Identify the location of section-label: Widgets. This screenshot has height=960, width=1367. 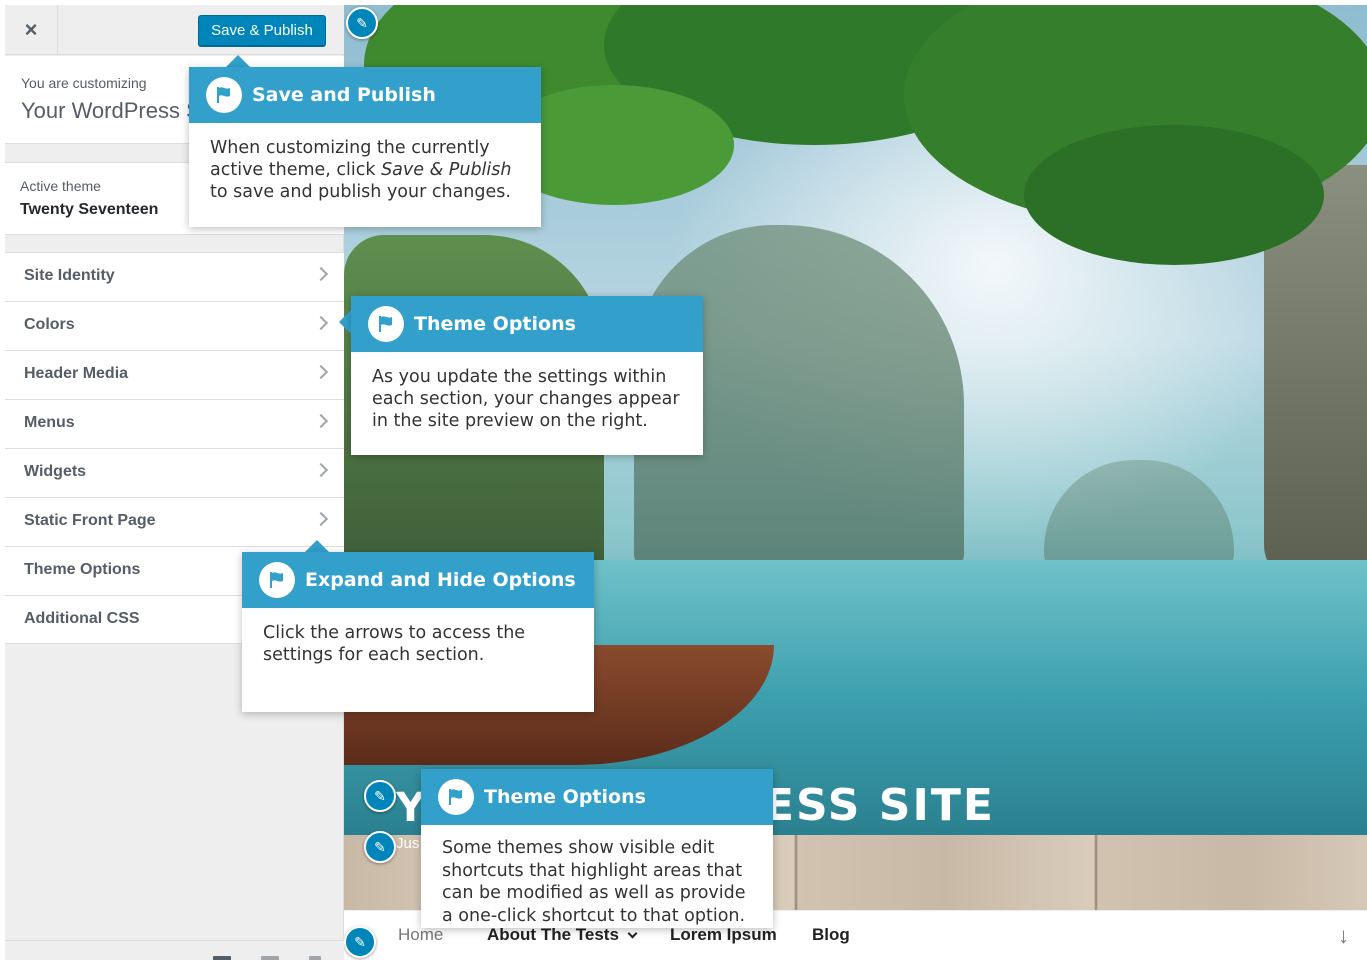
(55, 471).